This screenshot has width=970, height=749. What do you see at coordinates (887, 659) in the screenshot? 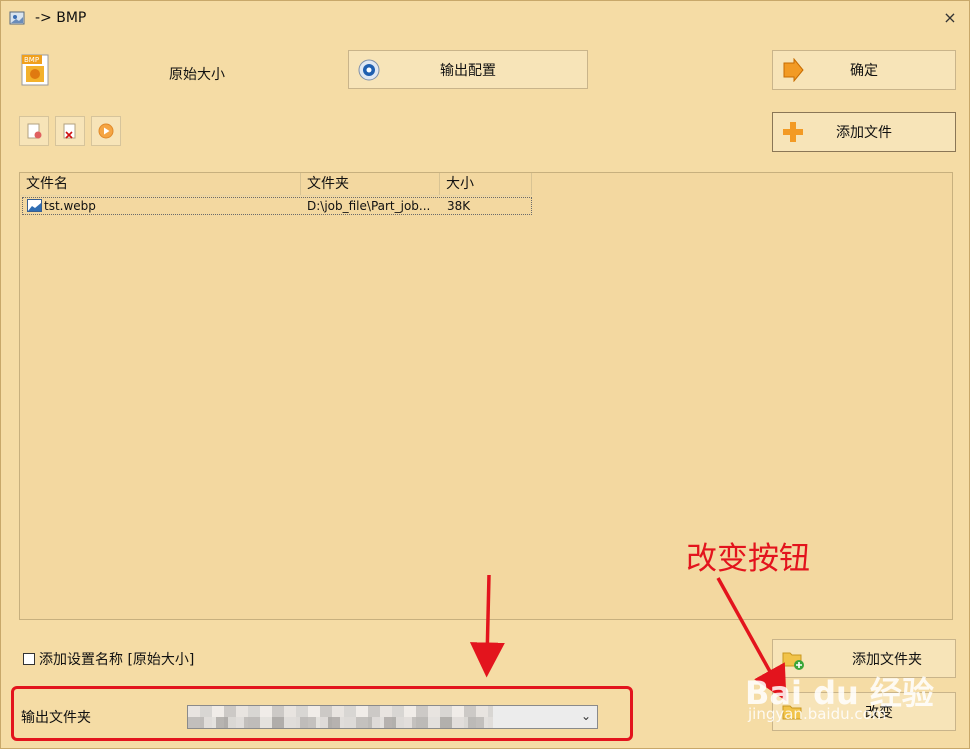
I see `add-folder-label: 添加文件夹` at bounding box center [887, 659].